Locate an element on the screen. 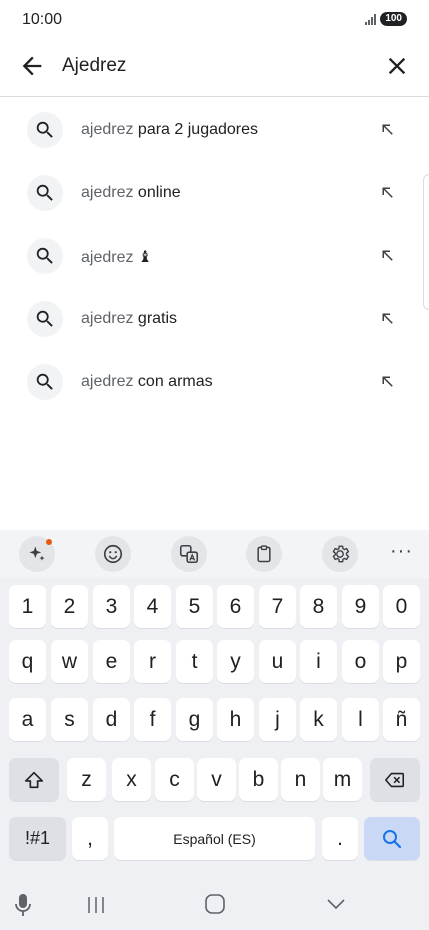 Image resolution: width=429 pixels, height=930 pixels. status-bar: 10:00 100 is located at coordinates (214, 20).